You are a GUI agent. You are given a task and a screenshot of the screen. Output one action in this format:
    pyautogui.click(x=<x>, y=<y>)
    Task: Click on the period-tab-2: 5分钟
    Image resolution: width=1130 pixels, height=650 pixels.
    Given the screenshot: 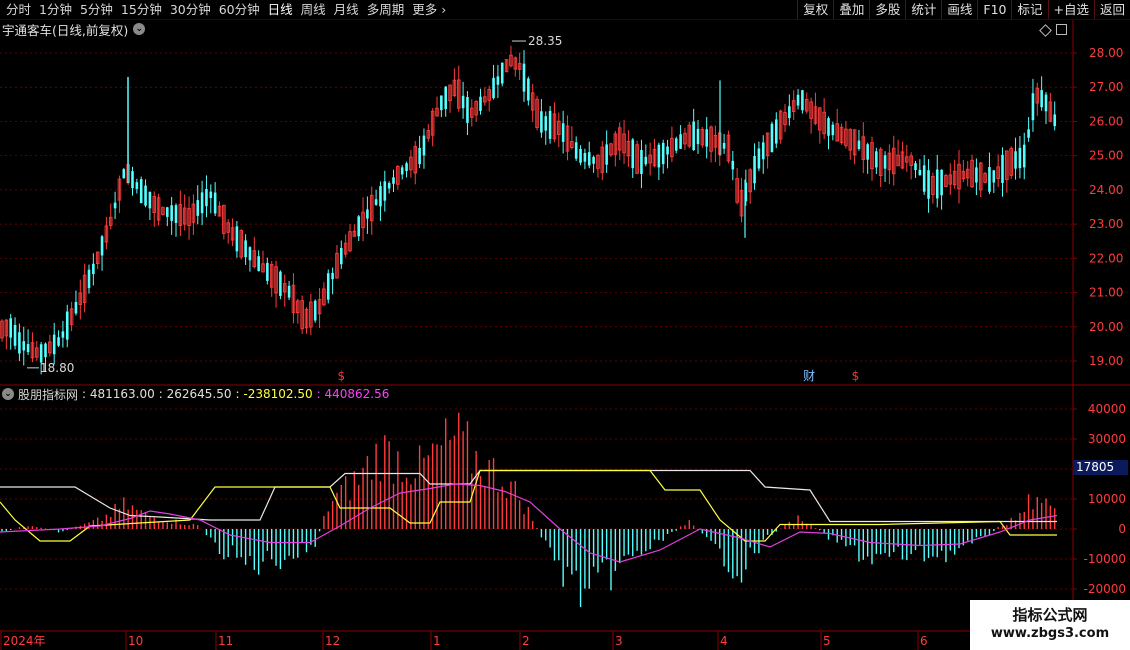 What is the action you would take?
    pyautogui.click(x=96, y=9)
    